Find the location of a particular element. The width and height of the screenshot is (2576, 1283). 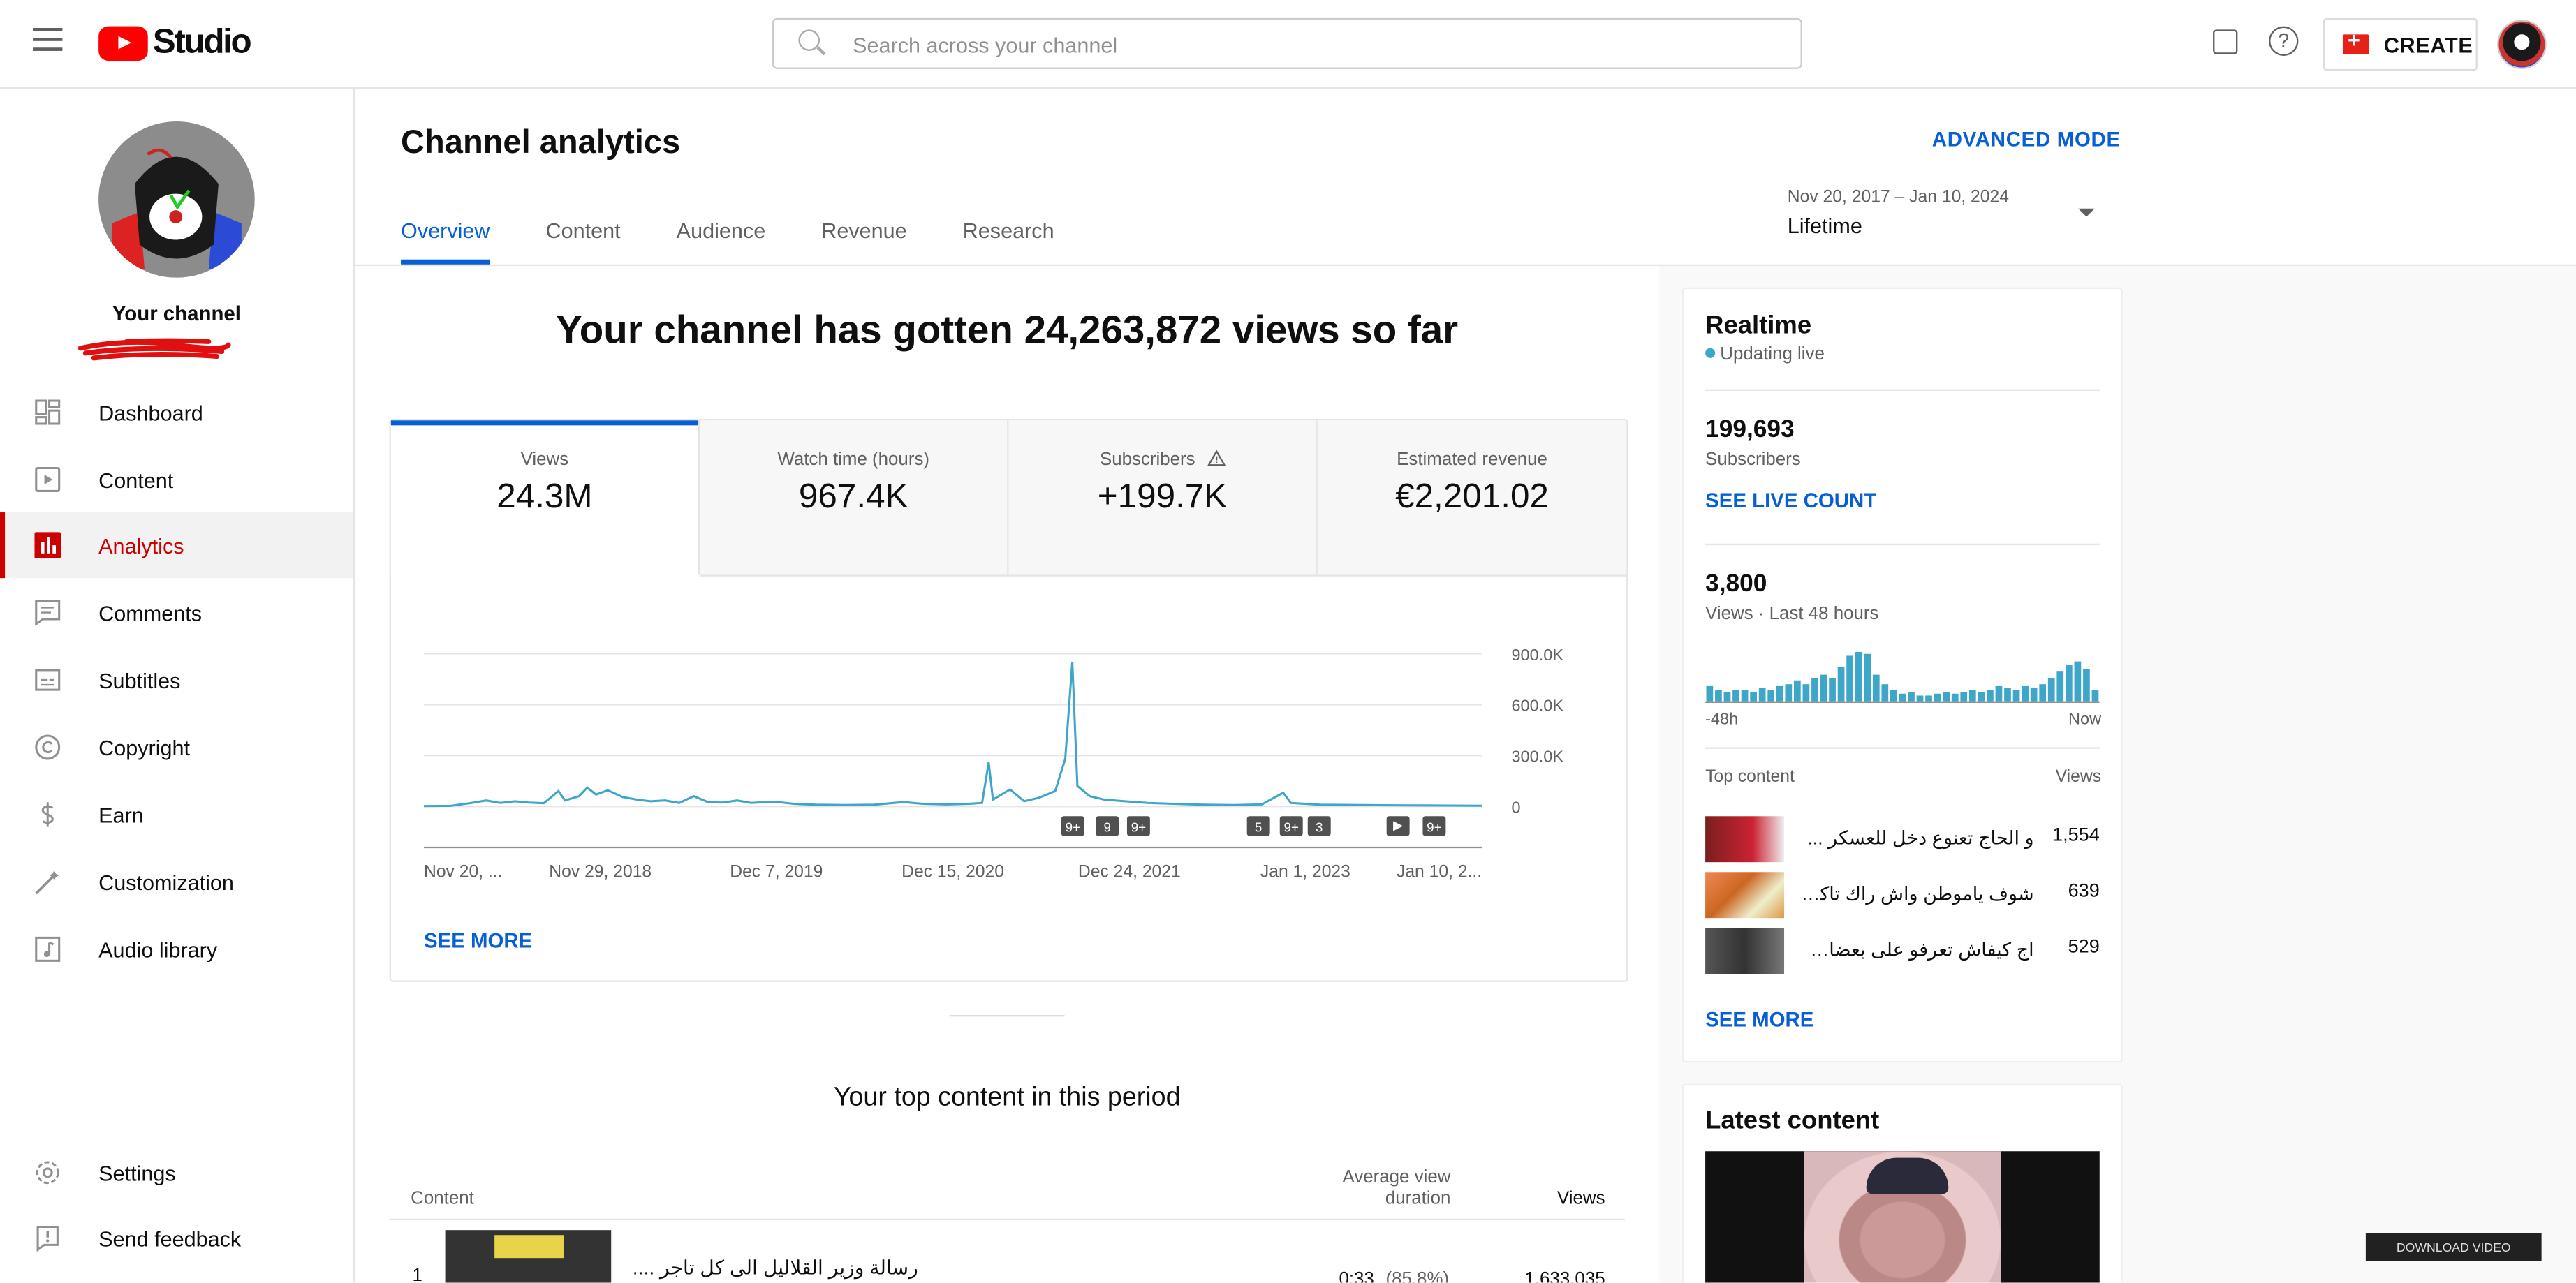

sidebar-item-customization: Customization is located at coordinates (176, 881).